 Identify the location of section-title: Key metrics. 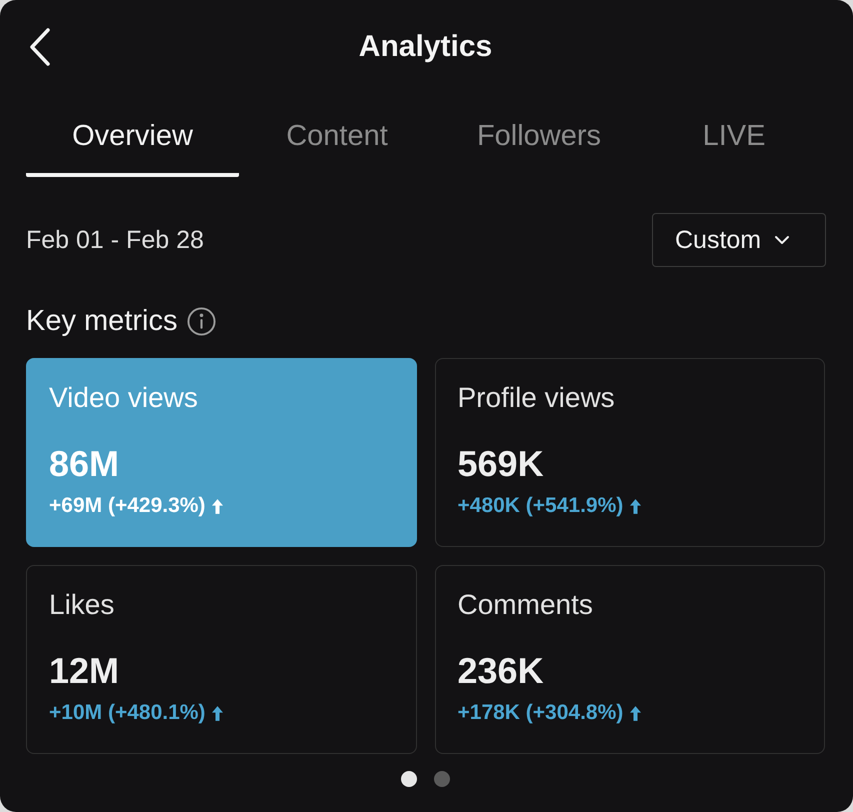
(102, 321).